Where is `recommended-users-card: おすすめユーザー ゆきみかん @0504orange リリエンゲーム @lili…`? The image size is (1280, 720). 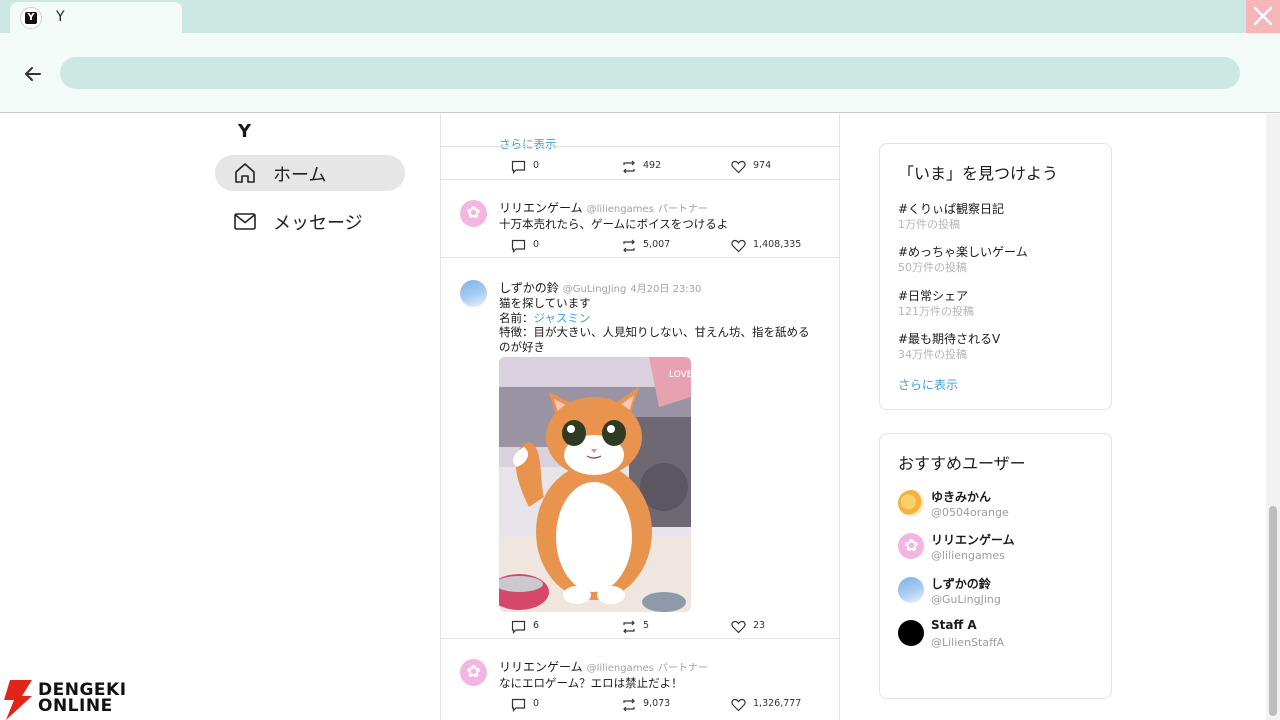 recommended-users-card: おすすめユーザー ゆきみかん @0504orange リリエンゲーム @lili… is located at coordinates (995, 566).